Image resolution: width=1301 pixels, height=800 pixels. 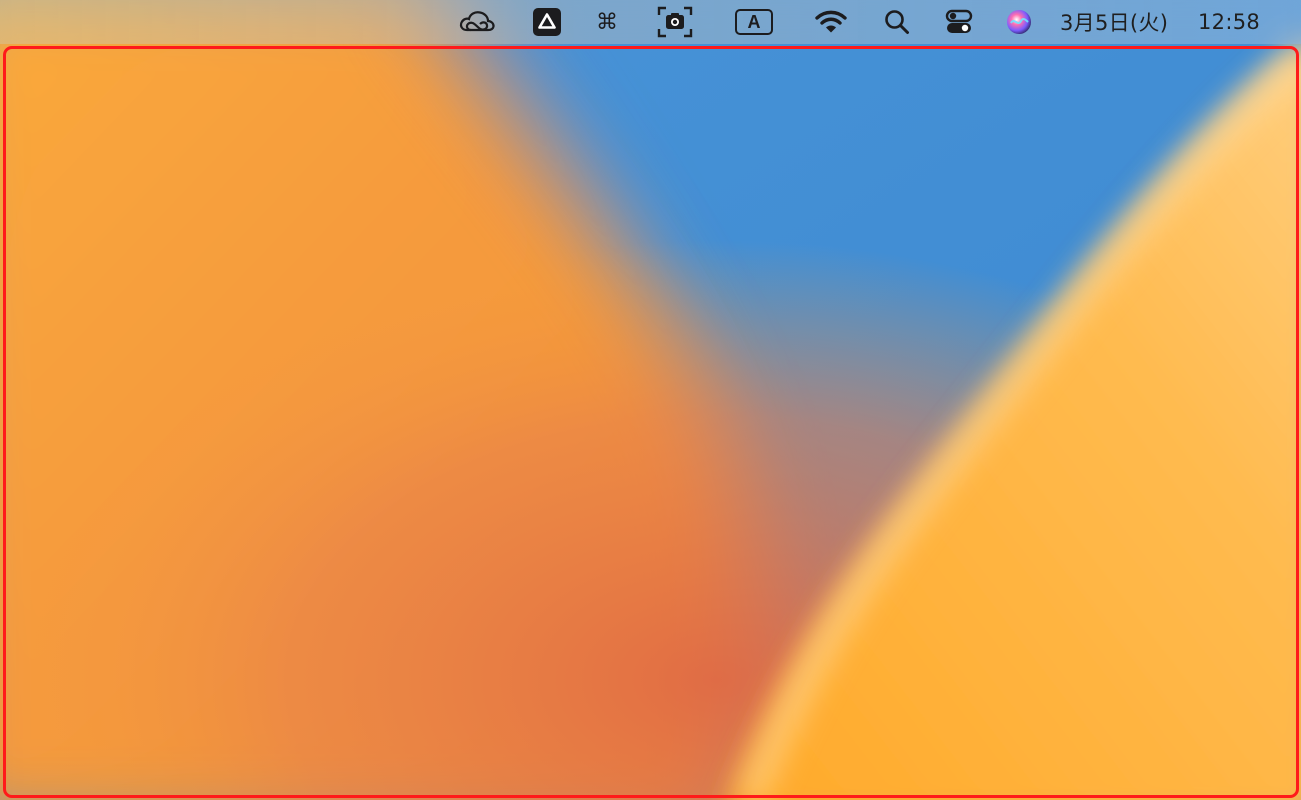 I want to click on spotlight-search-icon, so click(x=897, y=22).